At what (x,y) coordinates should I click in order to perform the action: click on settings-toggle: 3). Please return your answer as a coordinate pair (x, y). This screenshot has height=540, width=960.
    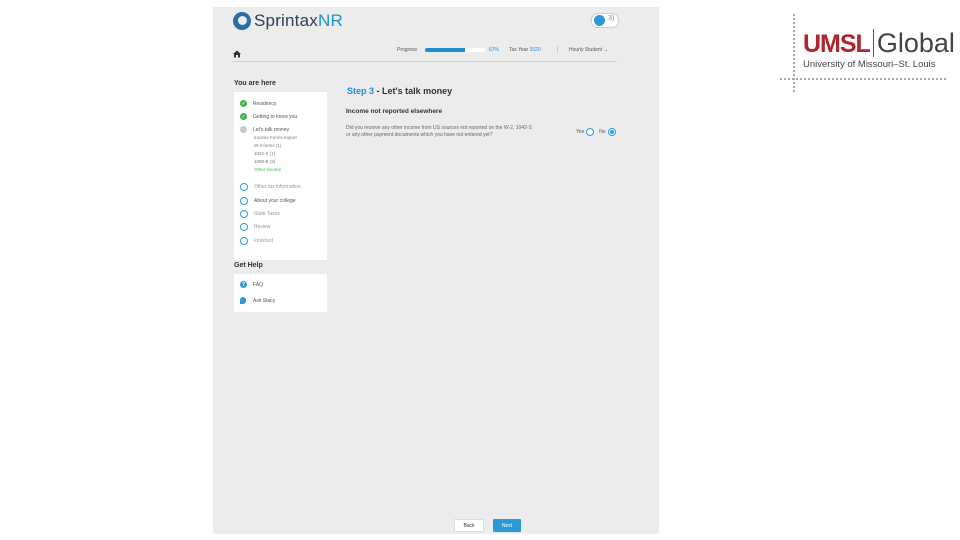
    Looking at the image, I should click on (605, 20).